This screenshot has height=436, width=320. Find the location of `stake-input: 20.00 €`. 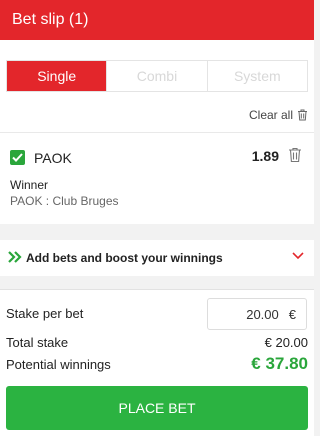

stake-input: 20.00 € is located at coordinates (257, 314).